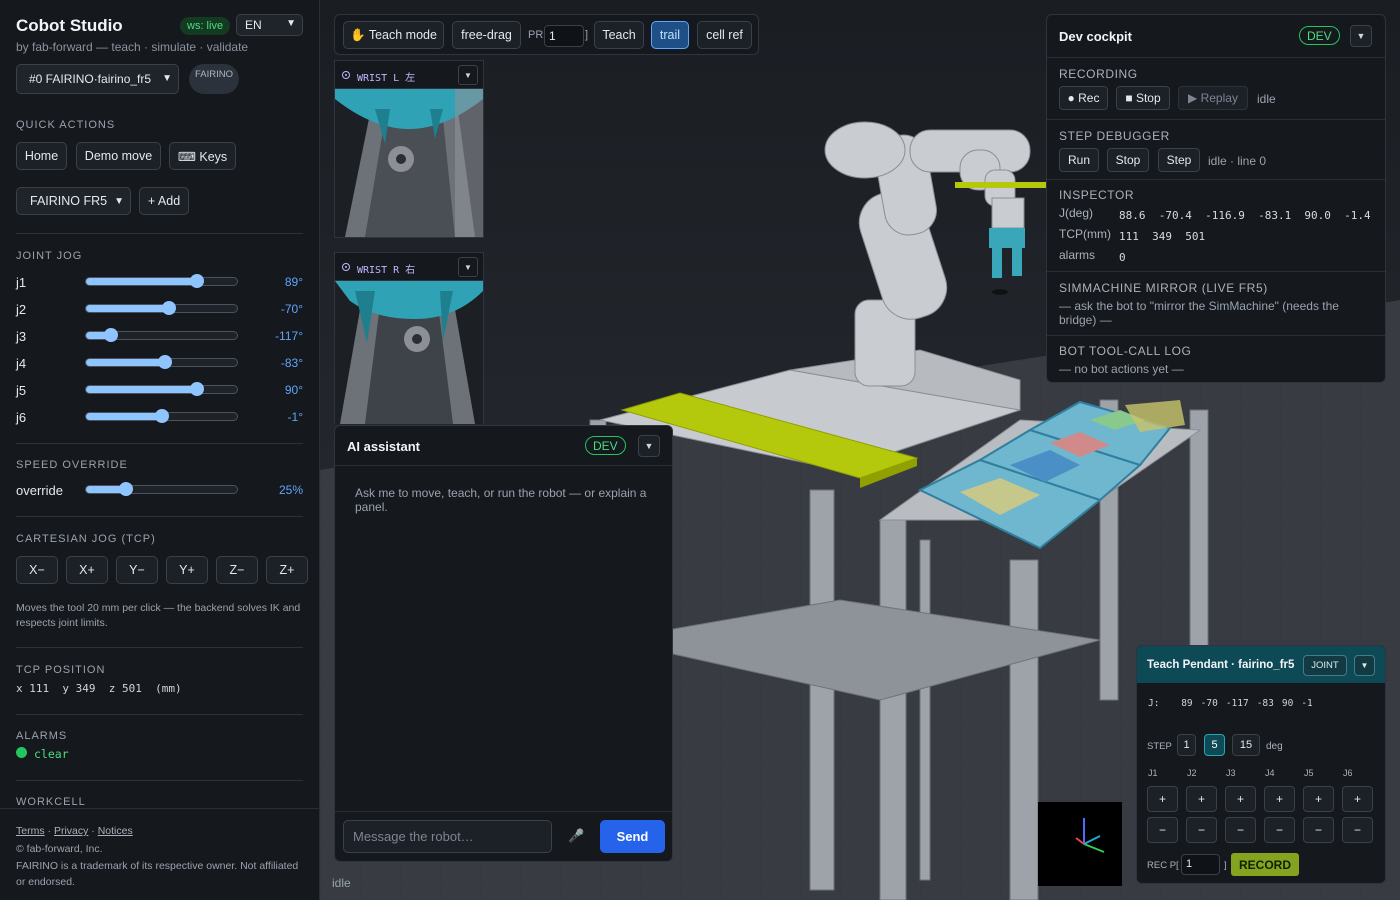  Describe the element at coordinates (1214, 745) in the screenshot. I see `step-5-button: 5` at that location.